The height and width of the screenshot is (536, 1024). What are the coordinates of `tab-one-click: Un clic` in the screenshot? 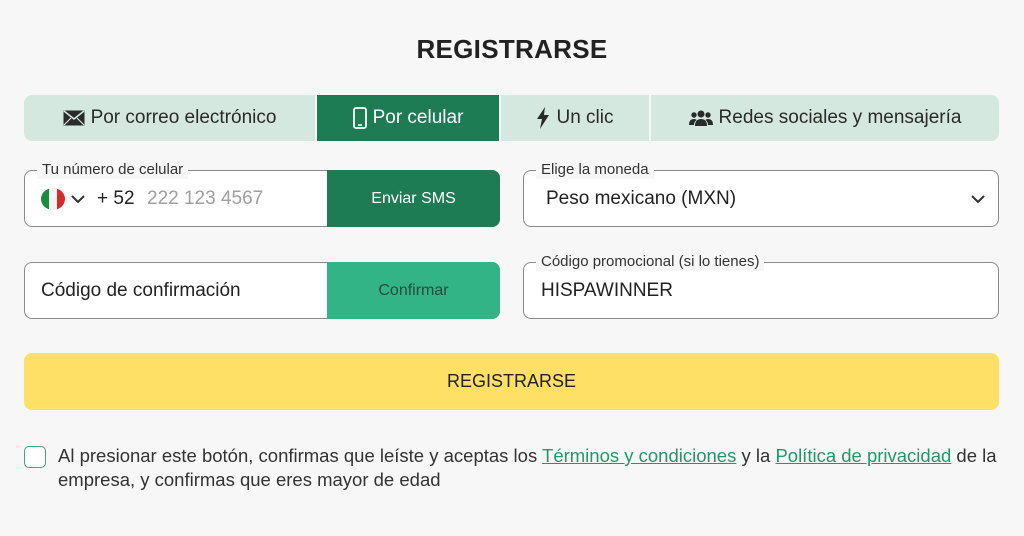 It's located at (576, 118).